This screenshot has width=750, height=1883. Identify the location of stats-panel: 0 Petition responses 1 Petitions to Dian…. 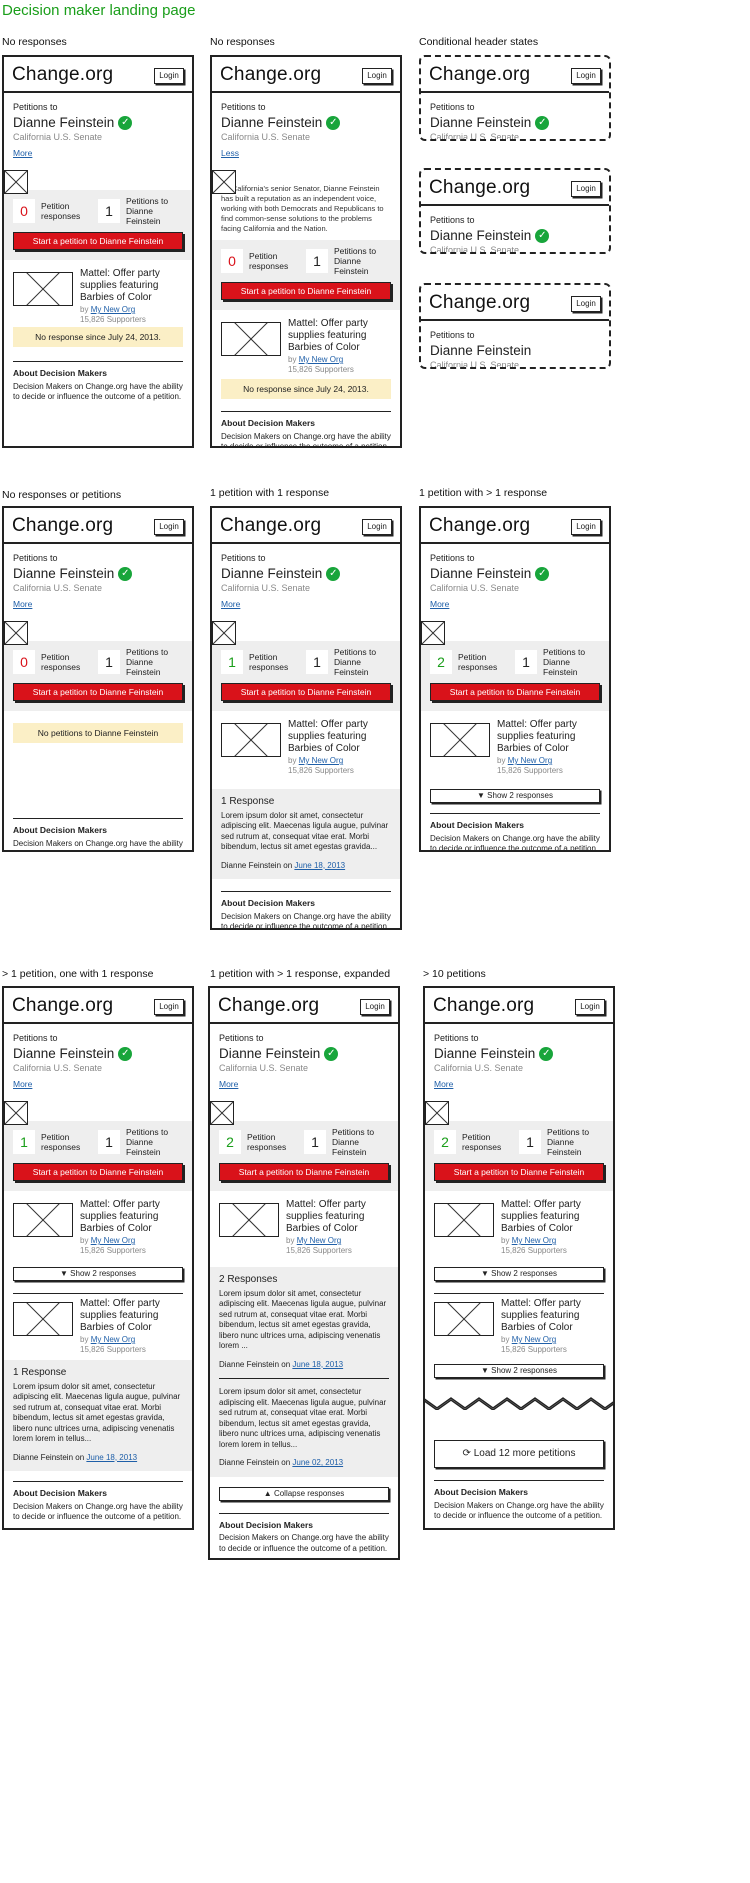
(306, 275).